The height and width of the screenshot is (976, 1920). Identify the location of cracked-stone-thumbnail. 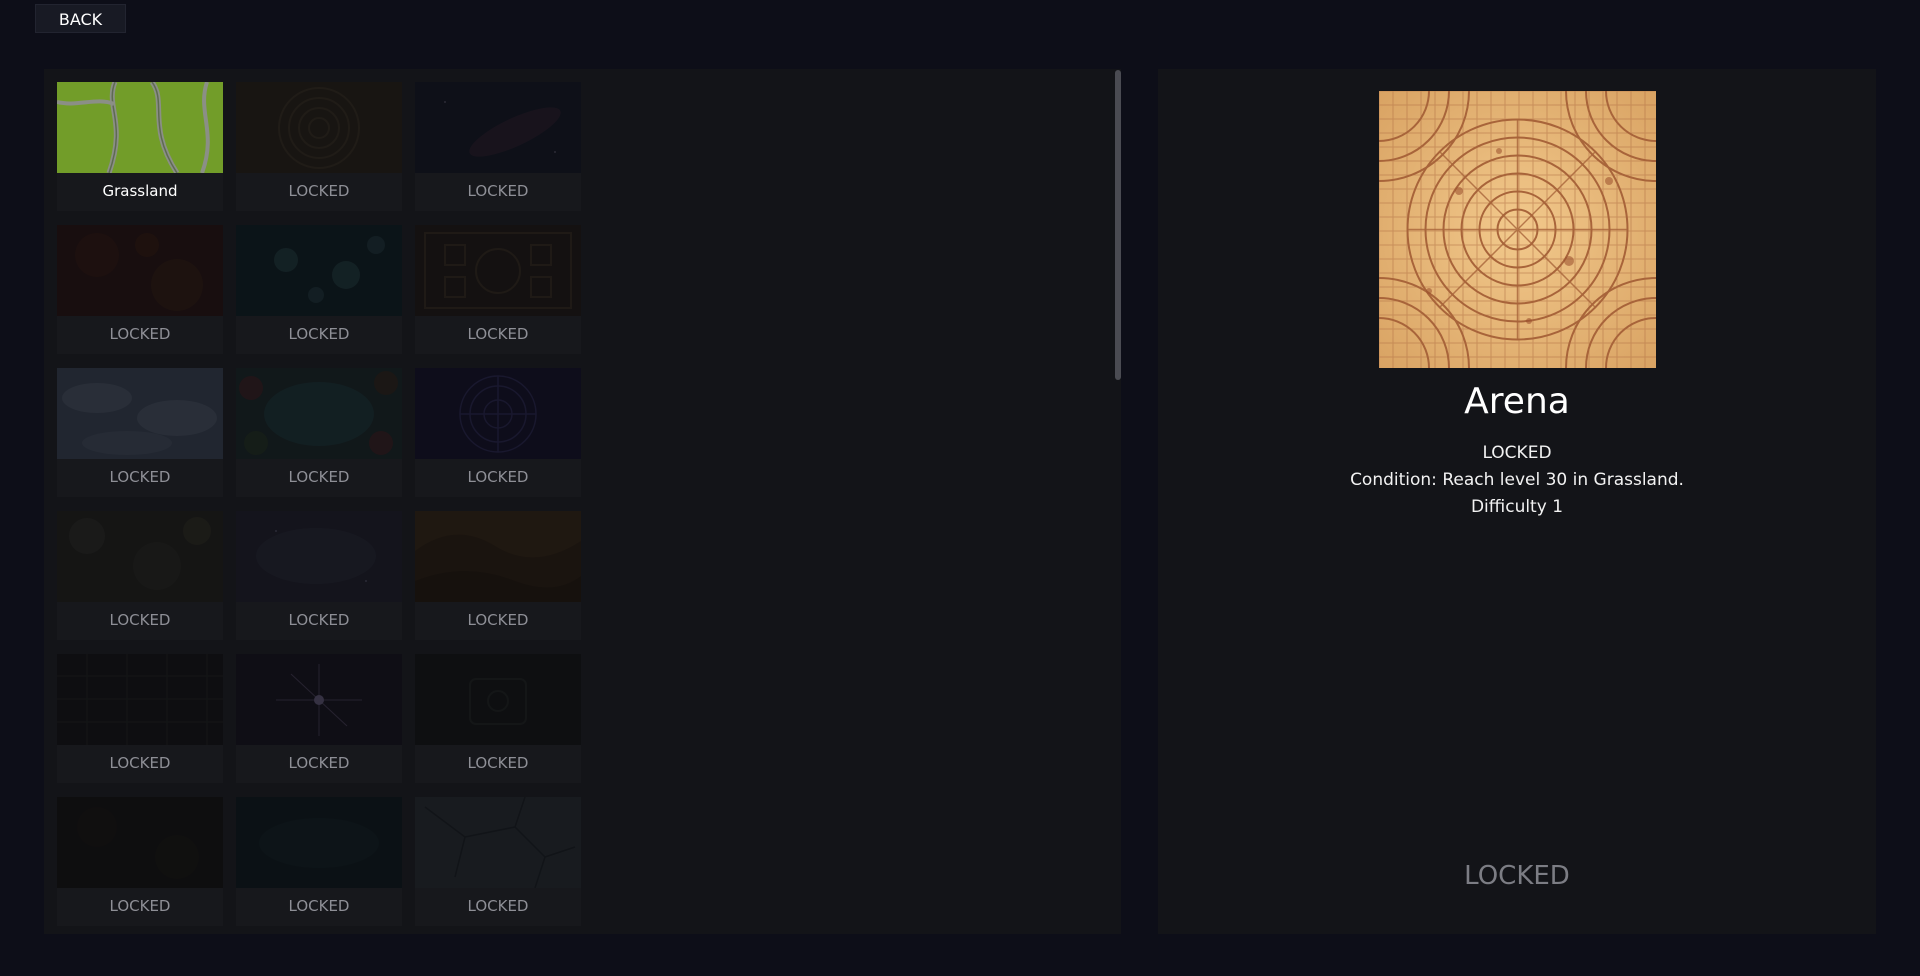
(498, 842).